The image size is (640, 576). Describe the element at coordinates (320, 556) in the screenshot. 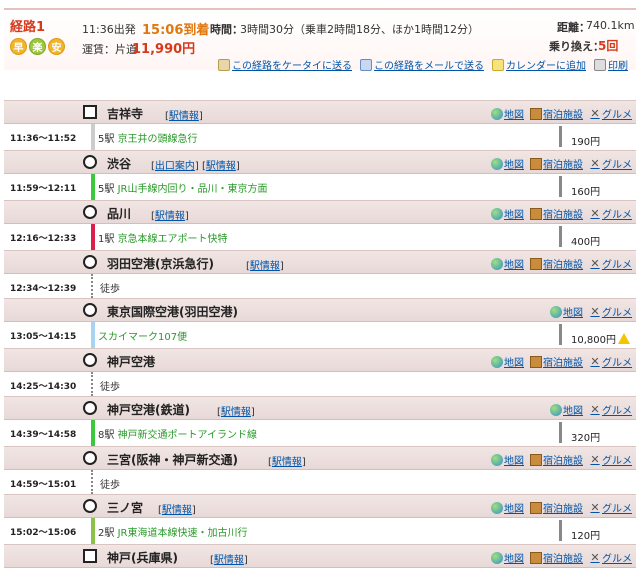

I see `station-row: 神戸(兵庫県) [駅情報] 地図 宿泊施設 ✕ グルメ` at that location.